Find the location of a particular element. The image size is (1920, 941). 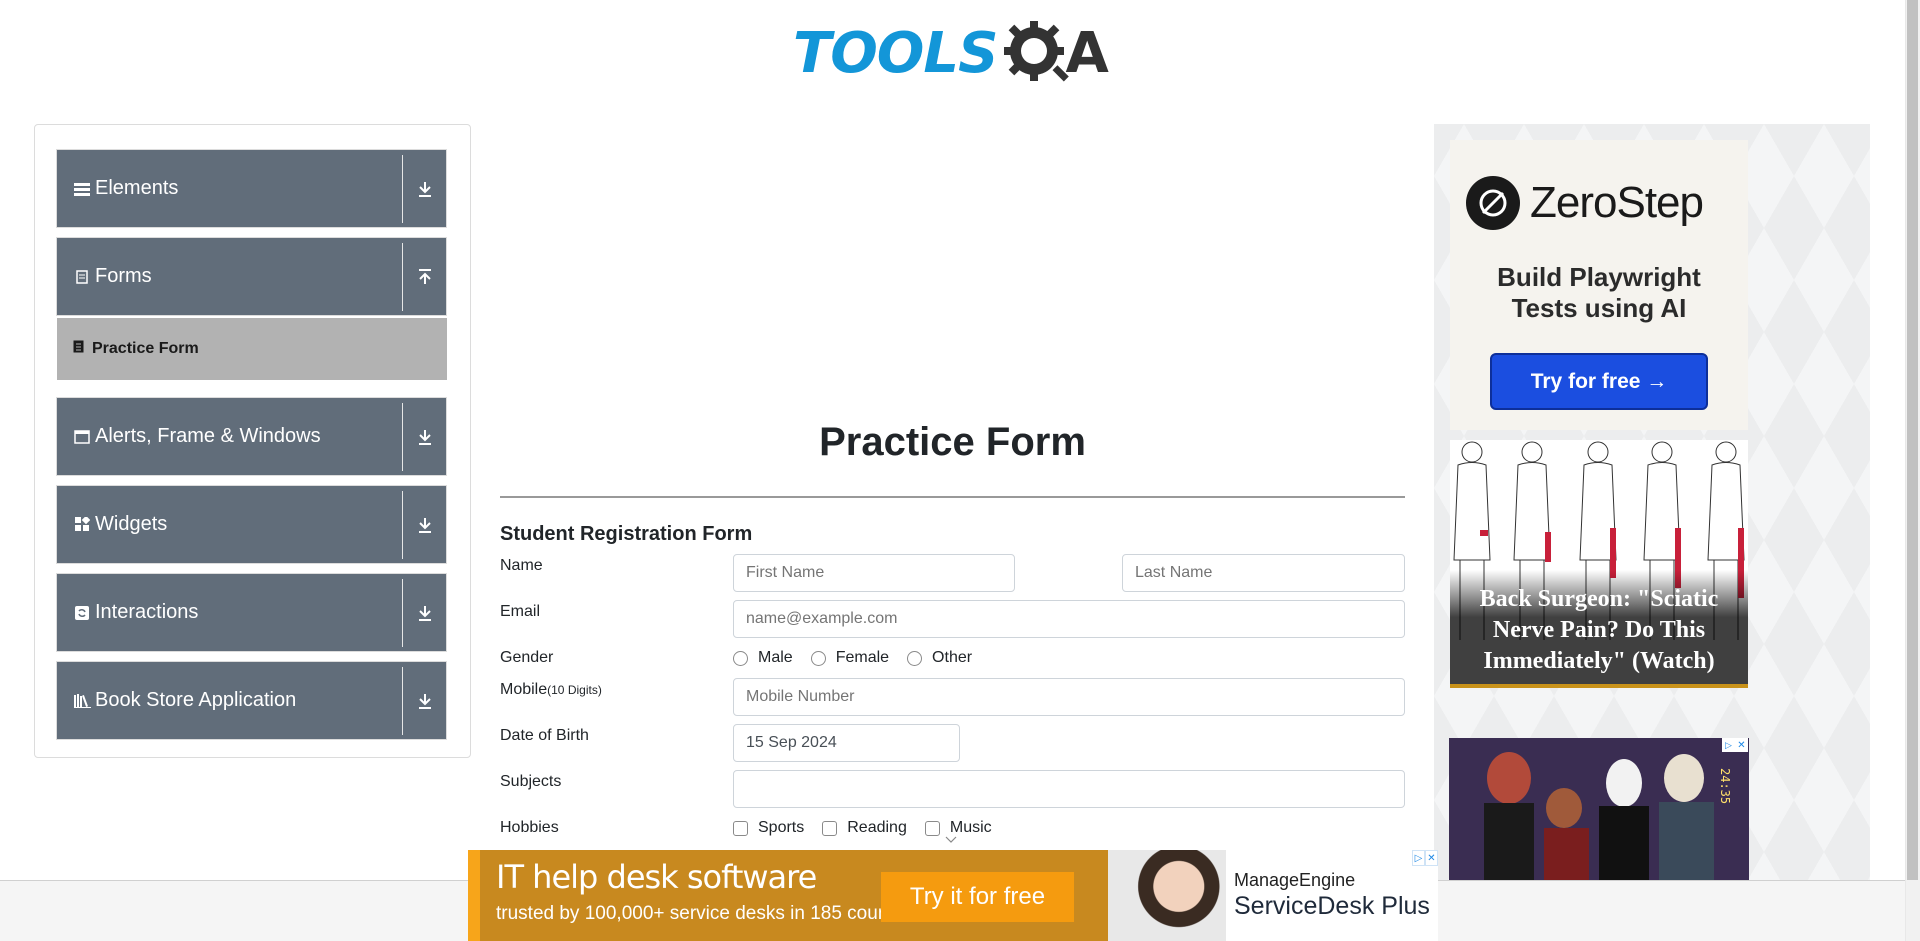

sidebar-item-practice-form: Practice Form is located at coordinates (252, 349).